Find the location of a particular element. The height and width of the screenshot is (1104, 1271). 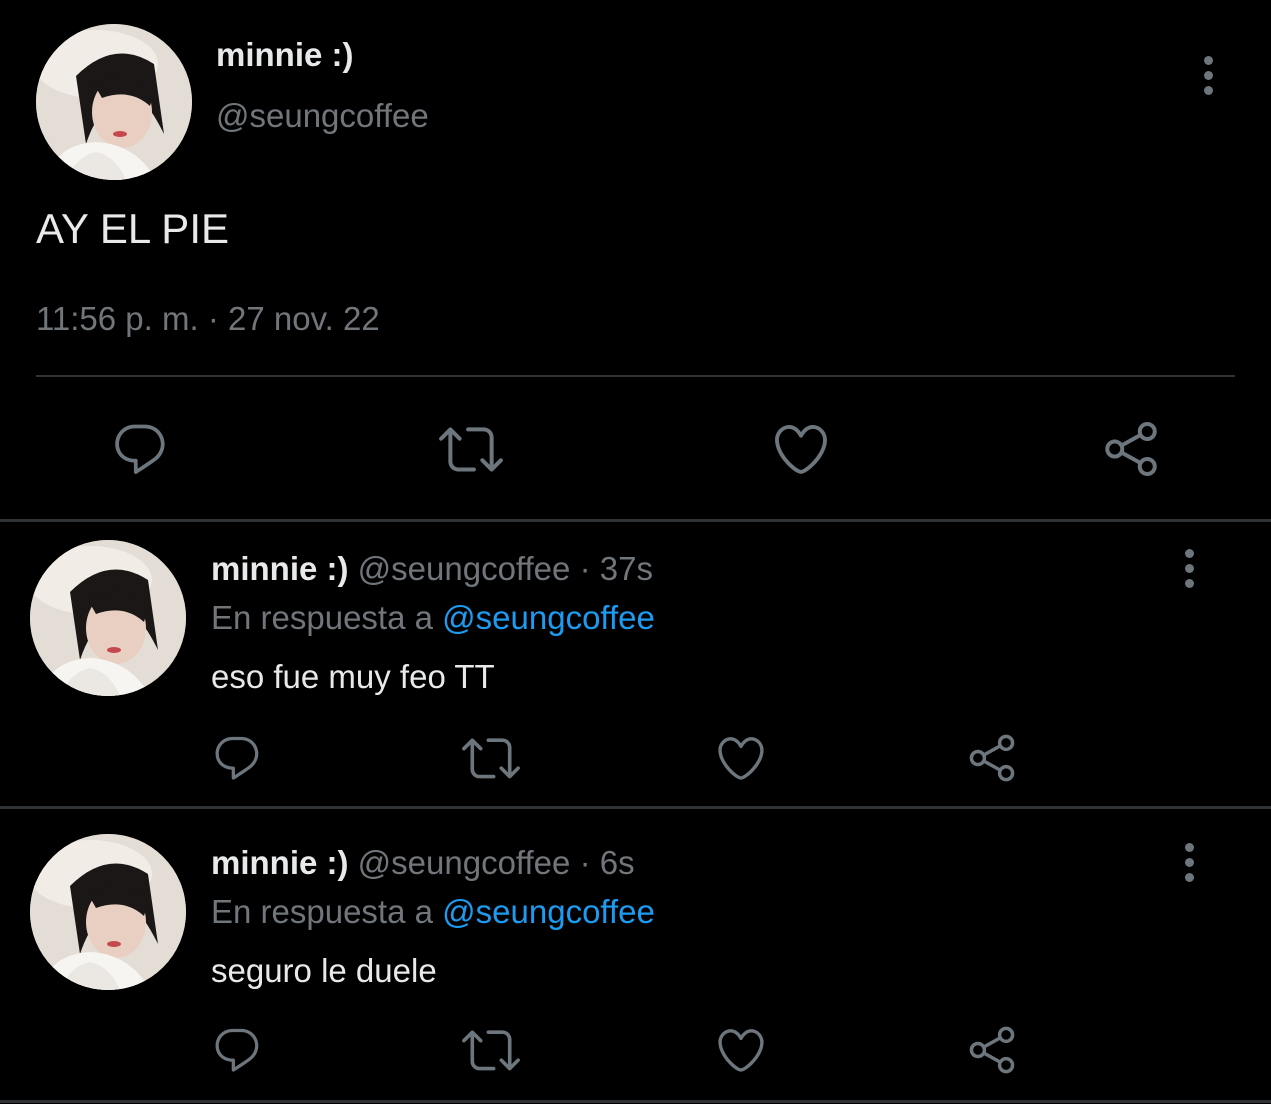

tweet-age: 6s is located at coordinates (617, 862).